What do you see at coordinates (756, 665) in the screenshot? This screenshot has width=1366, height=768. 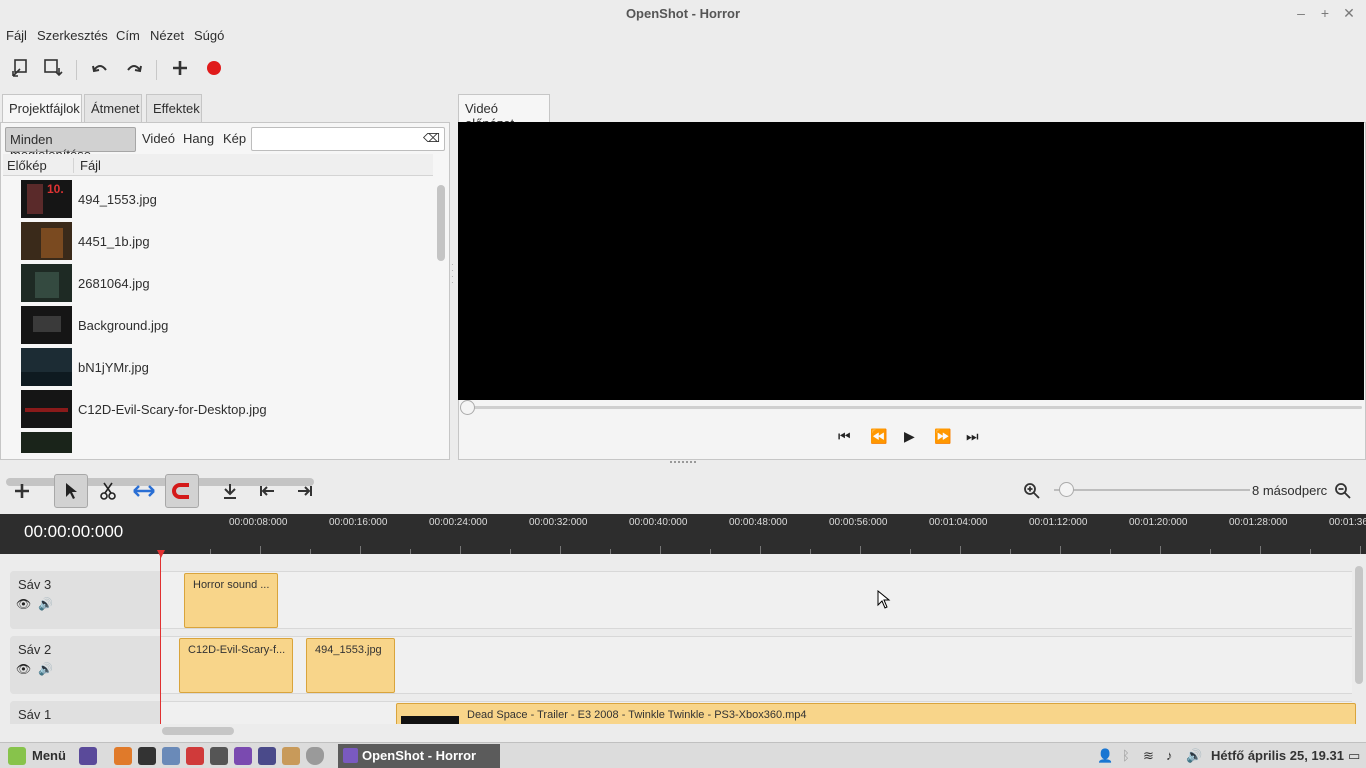 I see `track-lane: C12D-Evil-Scary-f... 494_1553.jpg` at bounding box center [756, 665].